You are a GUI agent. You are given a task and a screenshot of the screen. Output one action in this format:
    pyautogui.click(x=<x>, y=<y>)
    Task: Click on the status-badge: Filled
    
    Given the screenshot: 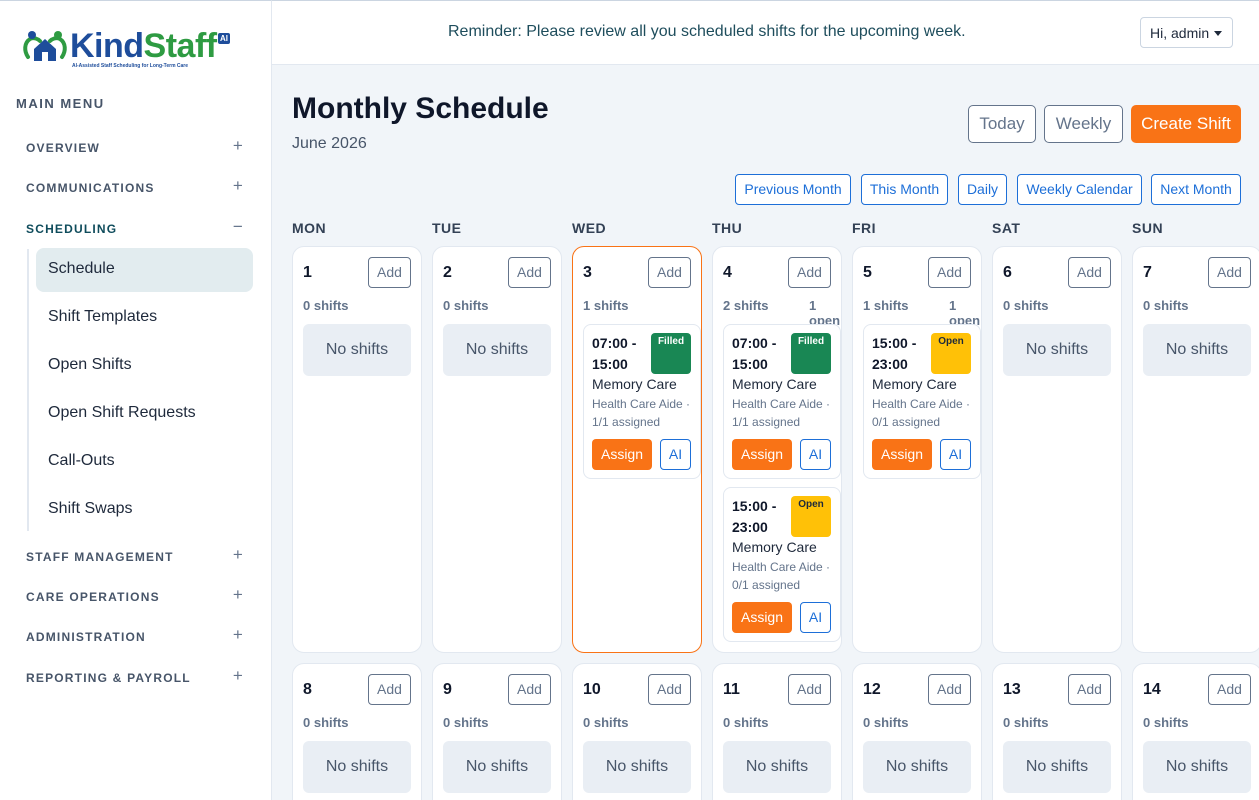 What is the action you would take?
    pyautogui.click(x=811, y=353)
    